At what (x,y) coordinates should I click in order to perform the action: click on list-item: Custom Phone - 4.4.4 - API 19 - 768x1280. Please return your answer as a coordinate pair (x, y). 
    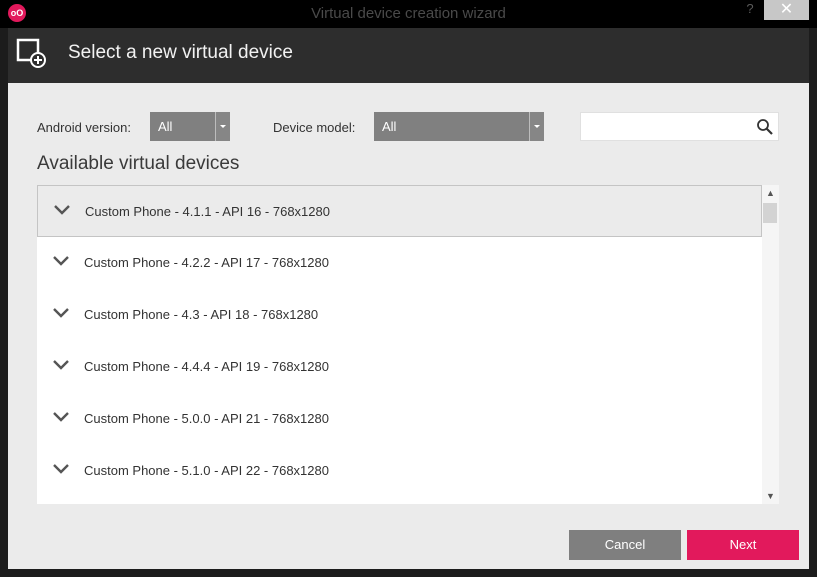
    Looking at the image, I should click on (399, 367).